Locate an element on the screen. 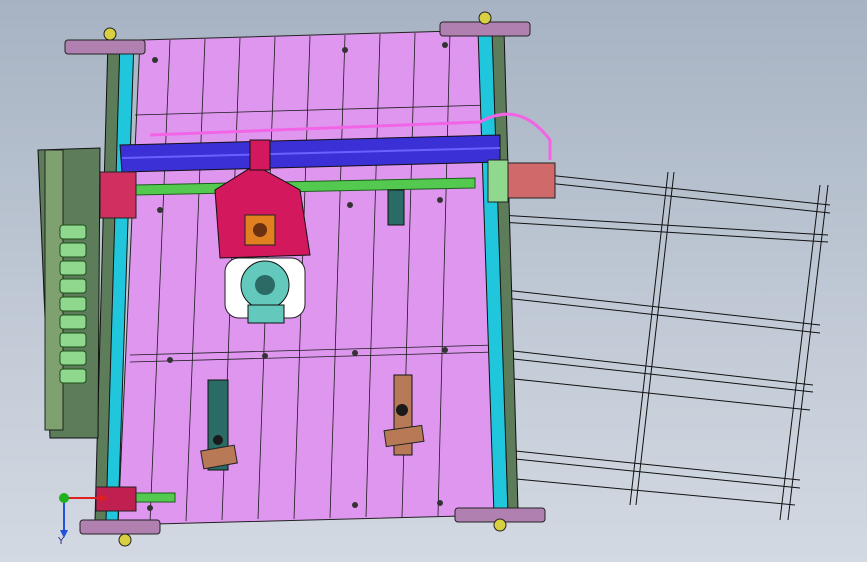 The image size is (867, 562). z-axis-dot is located at coordinates (64, 498).